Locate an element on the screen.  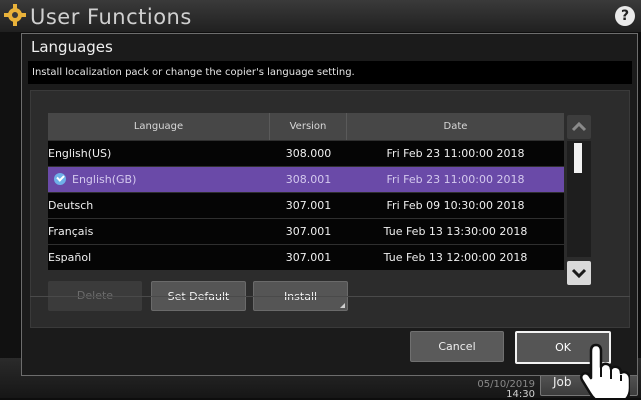
check-icon is located at coordinates (60, 179).